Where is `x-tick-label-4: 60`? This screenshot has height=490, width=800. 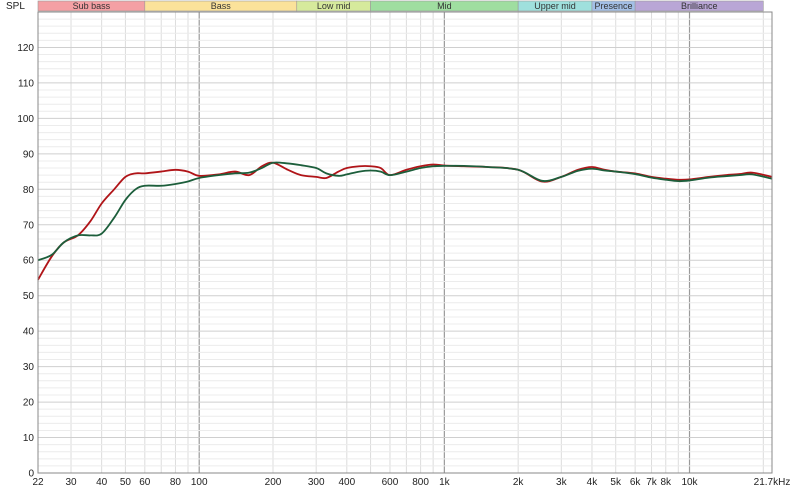 x-tick-label-4: 60 is located at coordinates (145, 482).